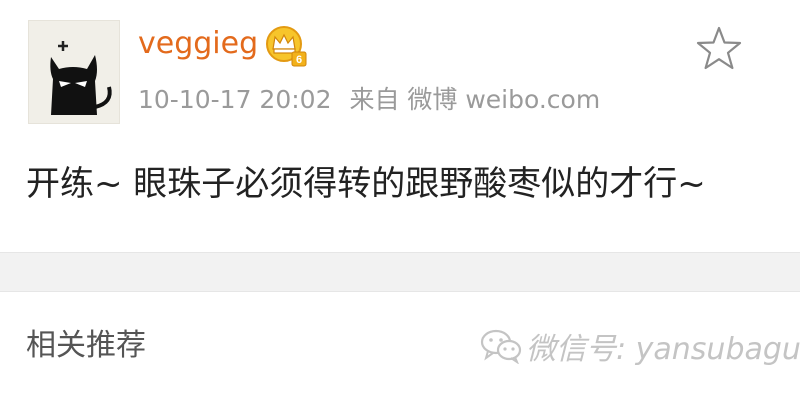 Image resolution: width=800 pixels, height=400 pixels. I want to click on avatar, so click(74, 72).